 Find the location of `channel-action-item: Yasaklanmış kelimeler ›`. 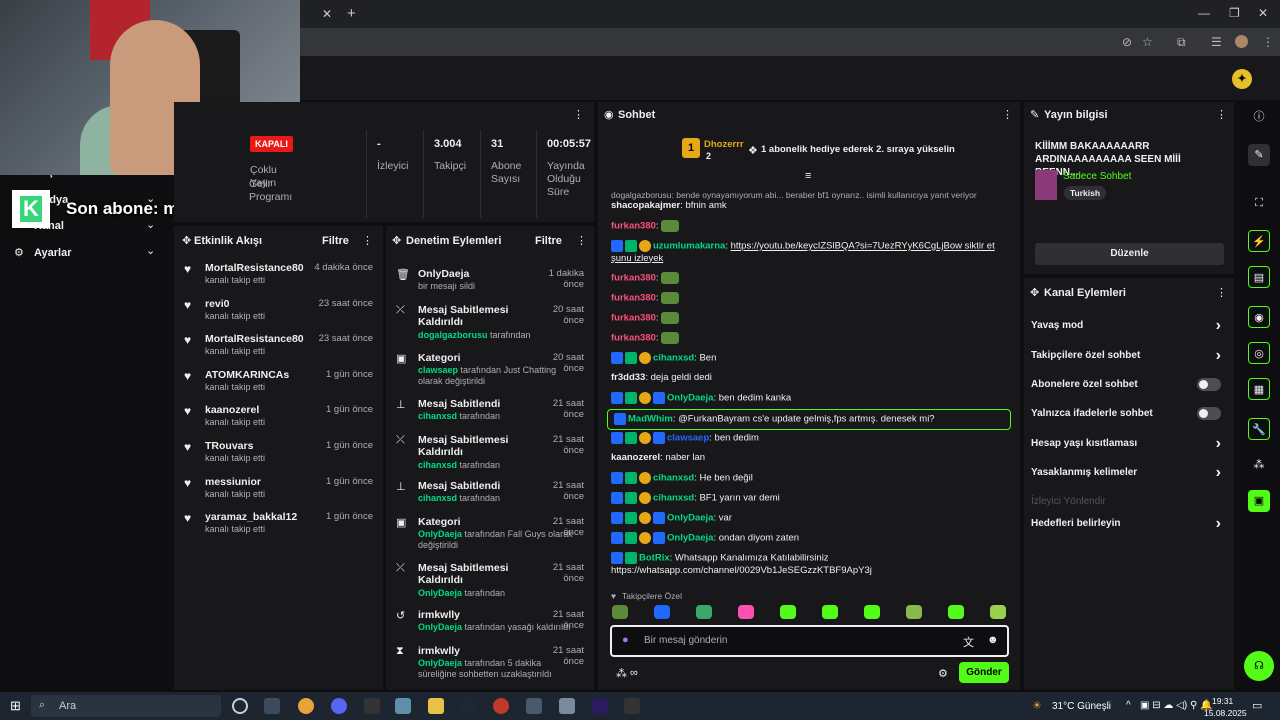

channel-action-item: Yasaklanmış kelimeler › is located at coordinates (1129, 472).